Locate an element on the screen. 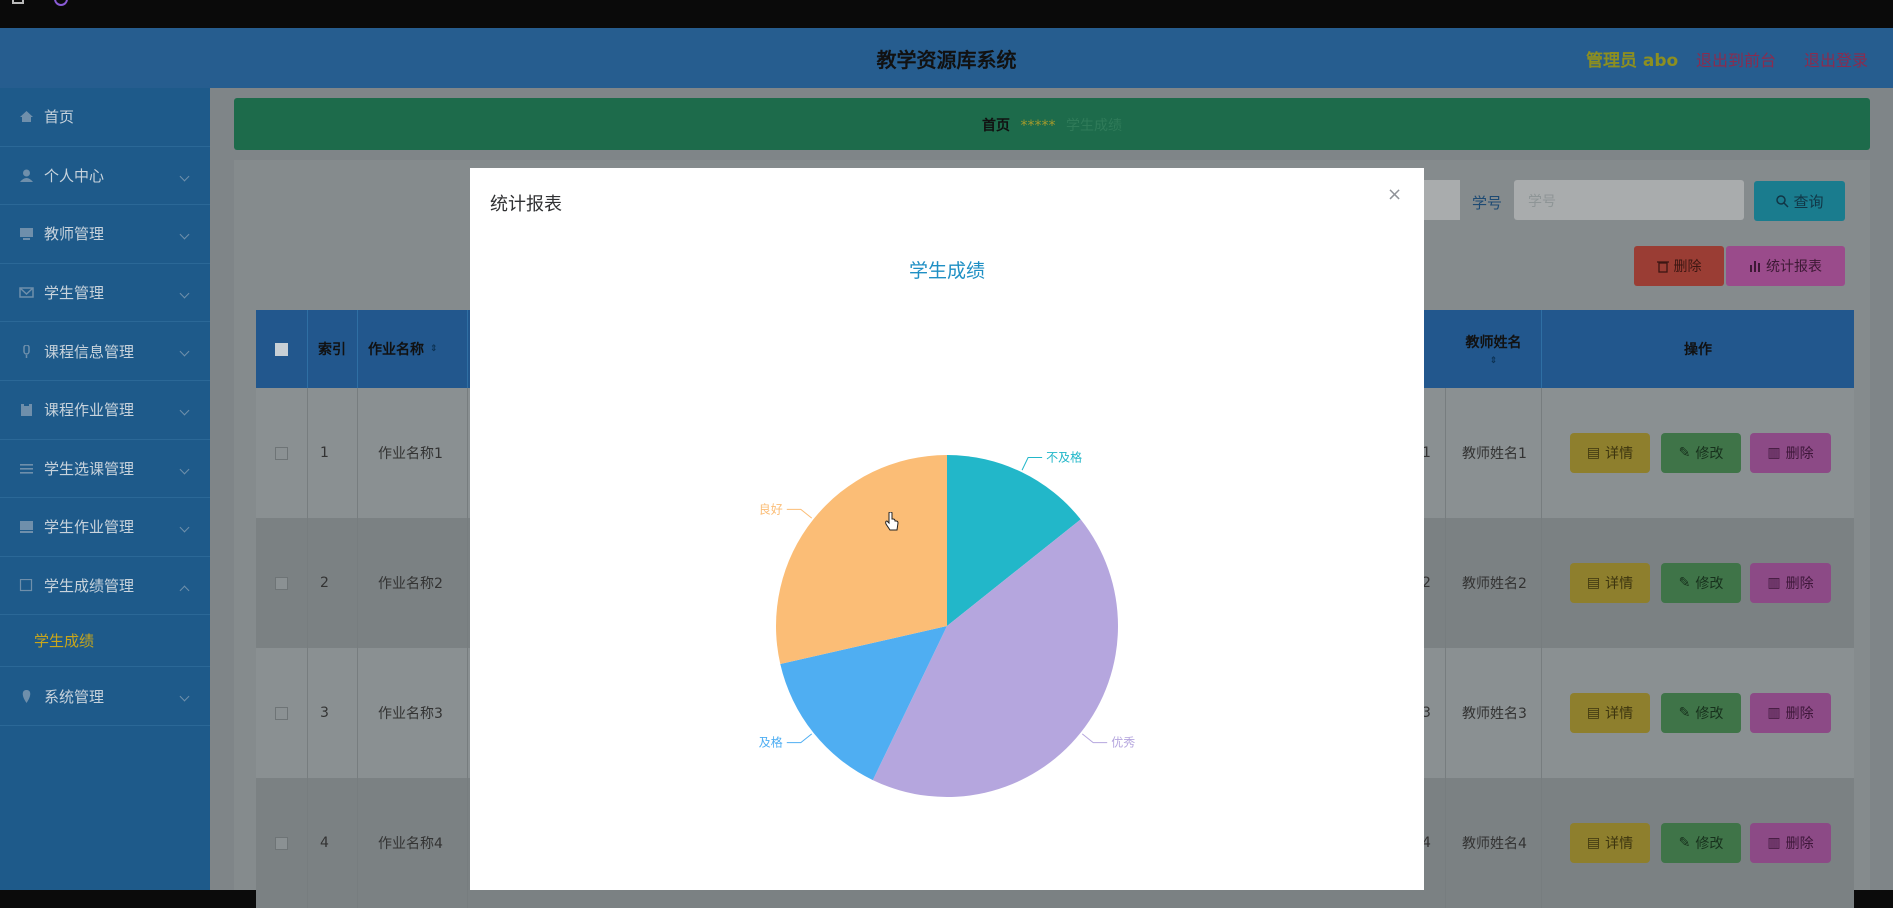 The width and height of the screenshot is (1893, 908). query-button: 查询 is located at coordinates (1799, 201).